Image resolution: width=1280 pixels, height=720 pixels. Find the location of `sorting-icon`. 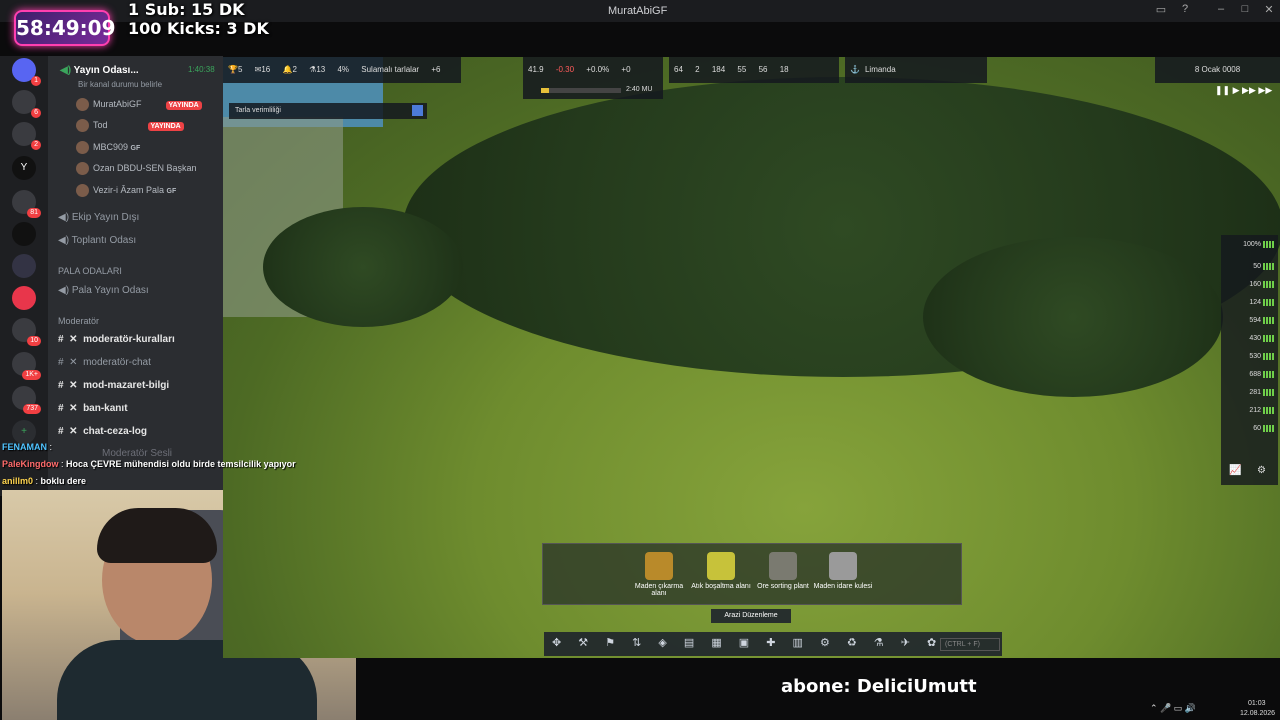

sorting-icon is located at coordinates (783, 566).